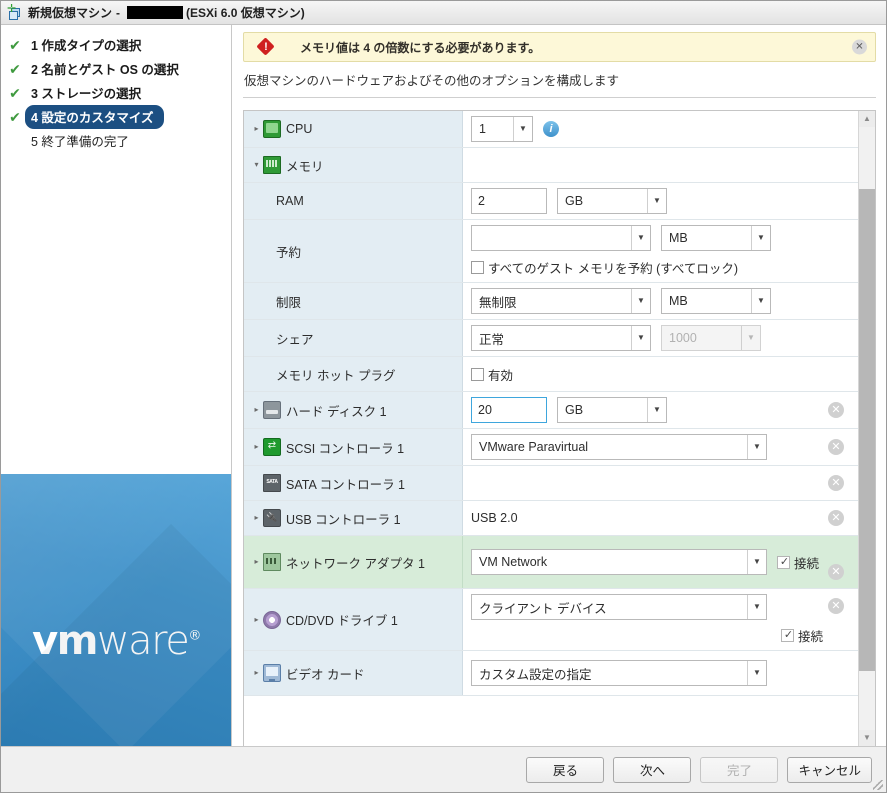 The width and height of the screenshot is (887, 793). I want to click on chevron-placeholder-icon: ▸, so click(256, 483).